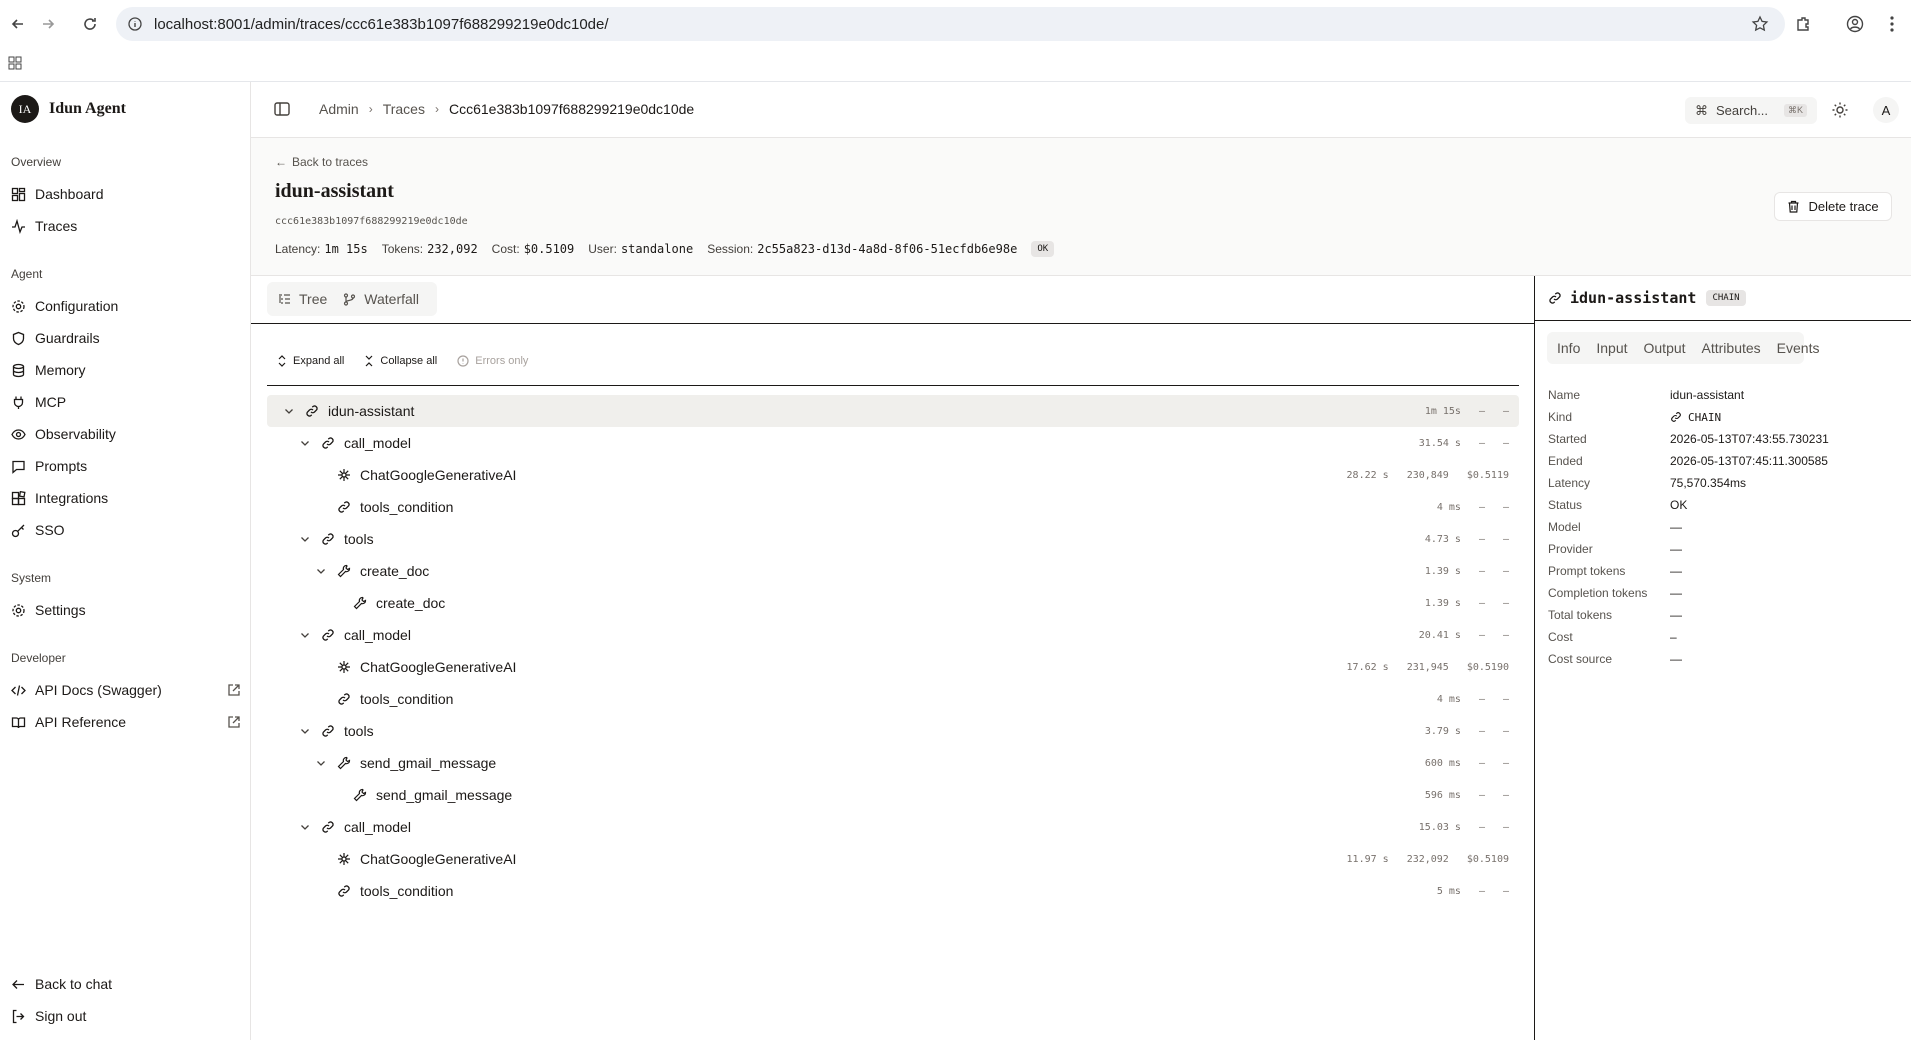 This screenshot has height=1040, width=1911. Describe the element at coordinates (126, 434) in the screenshot. I see `sidebar-item-observability: Observability` at that location.